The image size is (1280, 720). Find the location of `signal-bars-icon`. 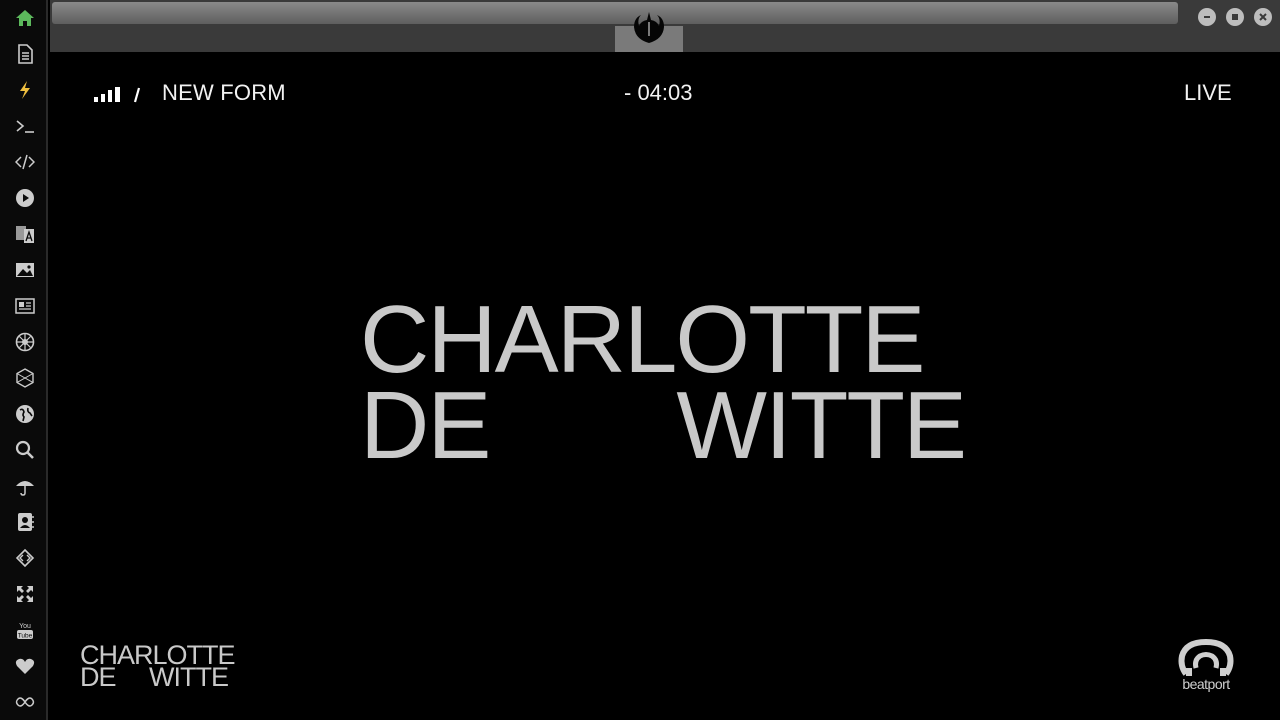

signal-bars-icon is located at coordinates (119, 94).